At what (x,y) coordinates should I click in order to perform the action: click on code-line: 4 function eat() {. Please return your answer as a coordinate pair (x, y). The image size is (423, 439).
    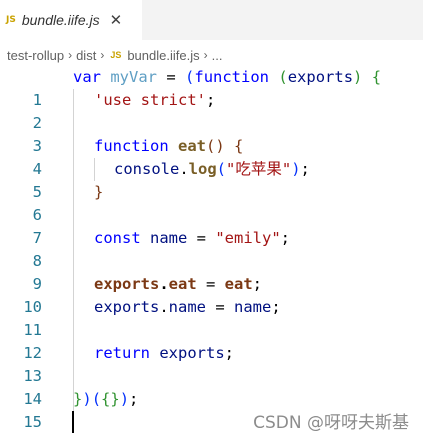
    Looking at the image, I should click on (211, 156).